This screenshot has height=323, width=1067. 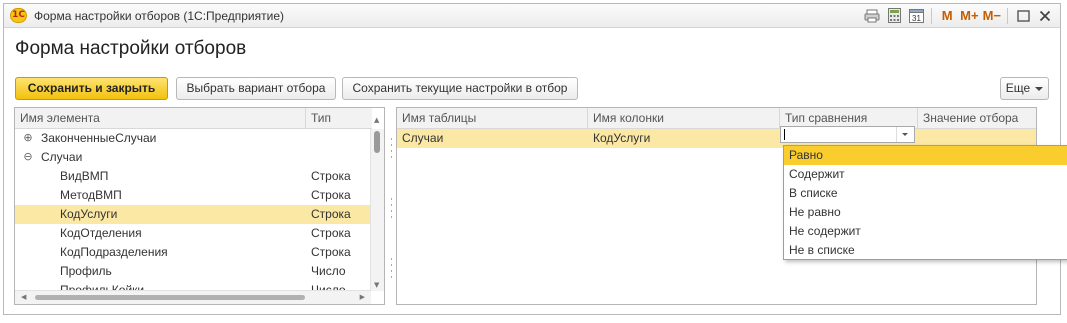 What do you see at coordinates (339, 118) in the screenshot?
I see `column-header-type: Тип` at bounding box center [339, 118].